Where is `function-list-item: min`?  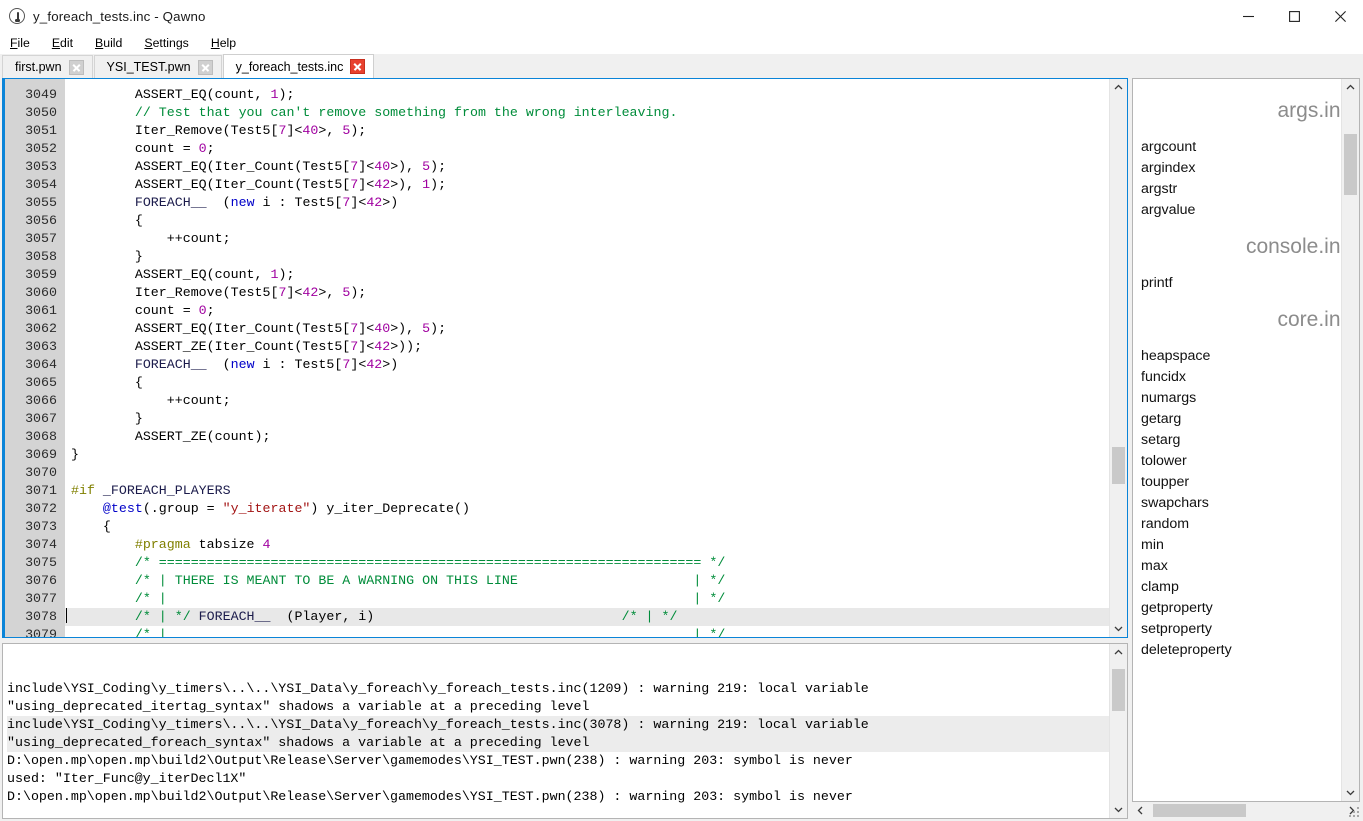 function-list-item: min is located at coordinates (1241, 545).